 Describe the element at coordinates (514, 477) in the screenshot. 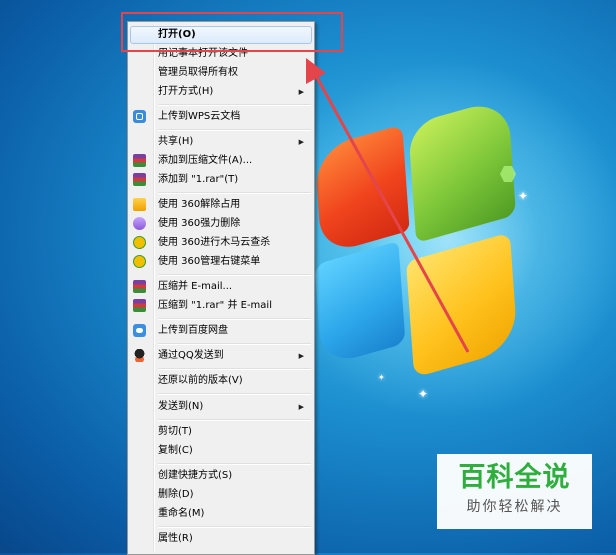

I see `watermark-title: 百科全说` at that location.